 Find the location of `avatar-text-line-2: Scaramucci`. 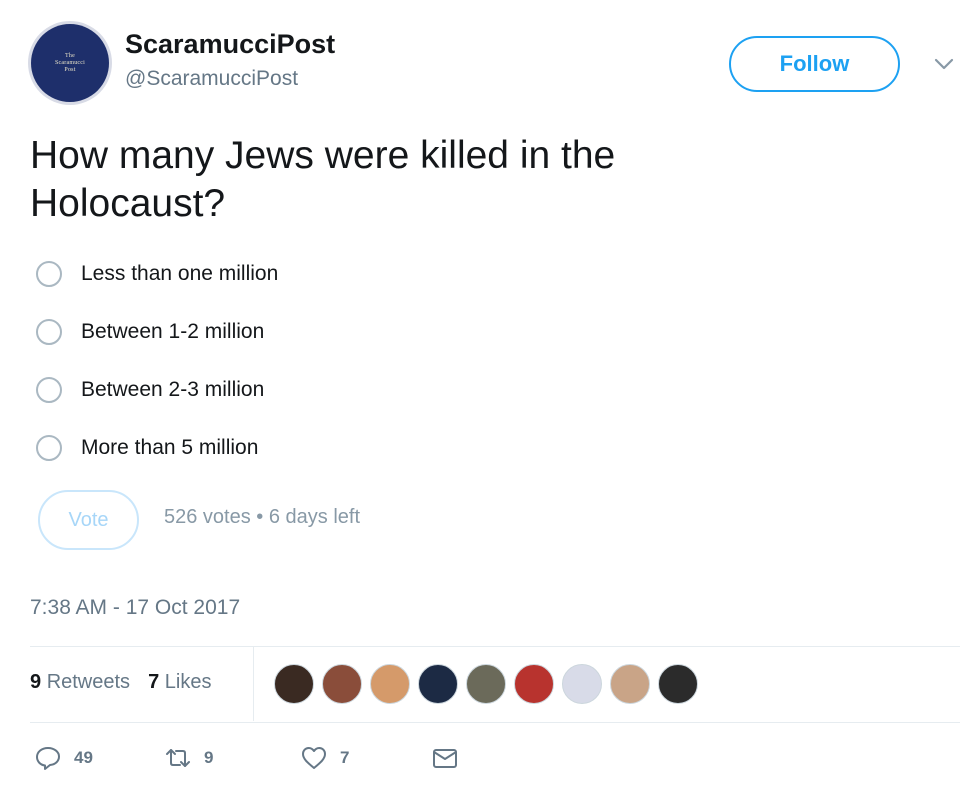

avatar-text-line-2: Scaramucci is located at coordinates (70, 62).